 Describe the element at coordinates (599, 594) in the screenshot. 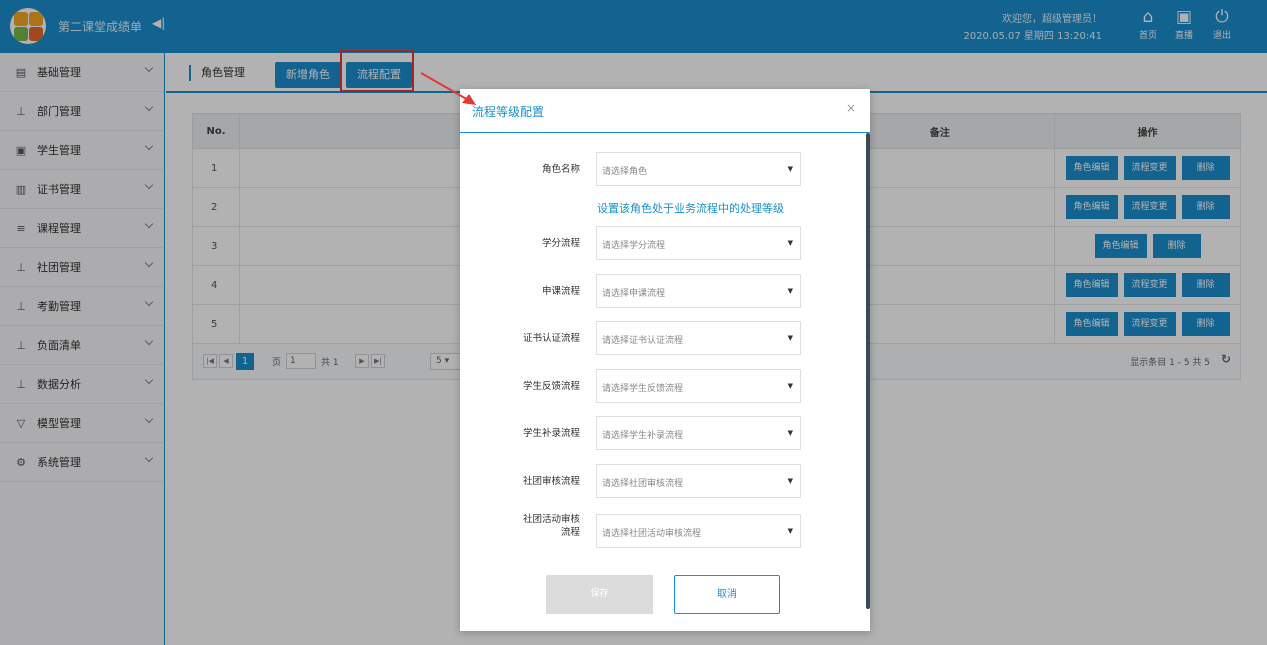

I see `save-button: 保存` at that location.